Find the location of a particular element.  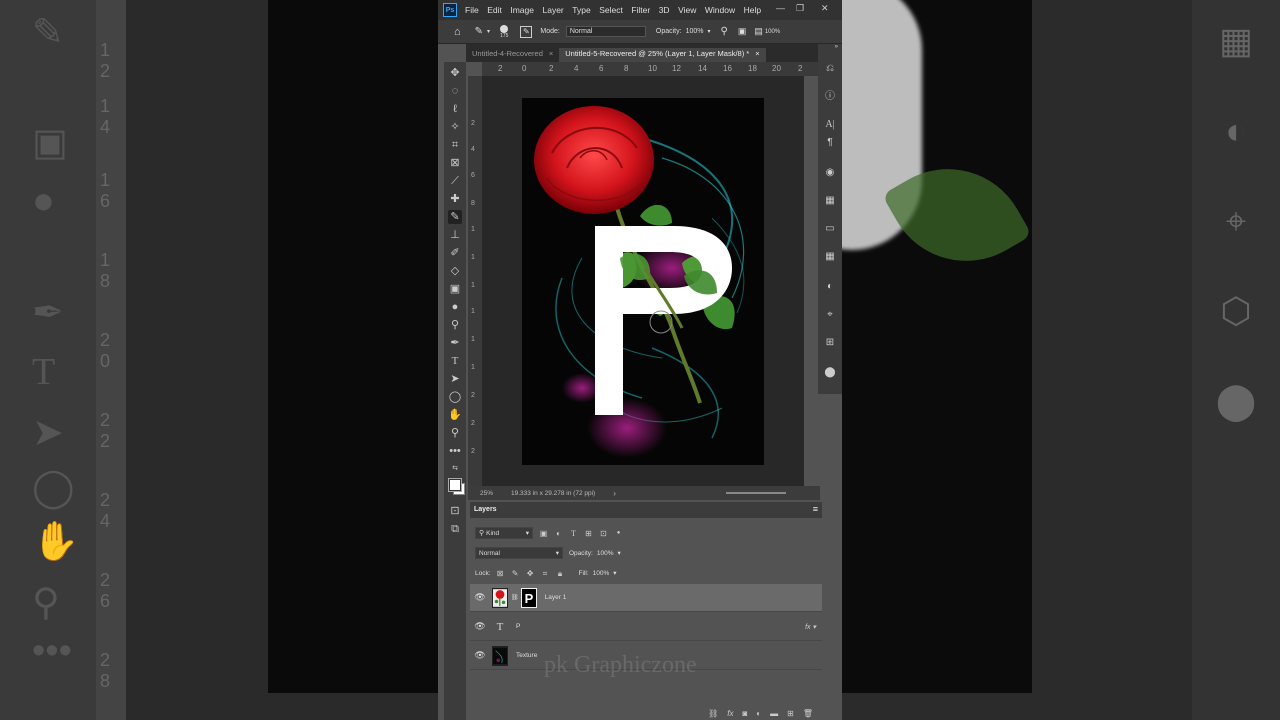

lasso-tool-icon: ℓ is located at coordinates (455, 109).